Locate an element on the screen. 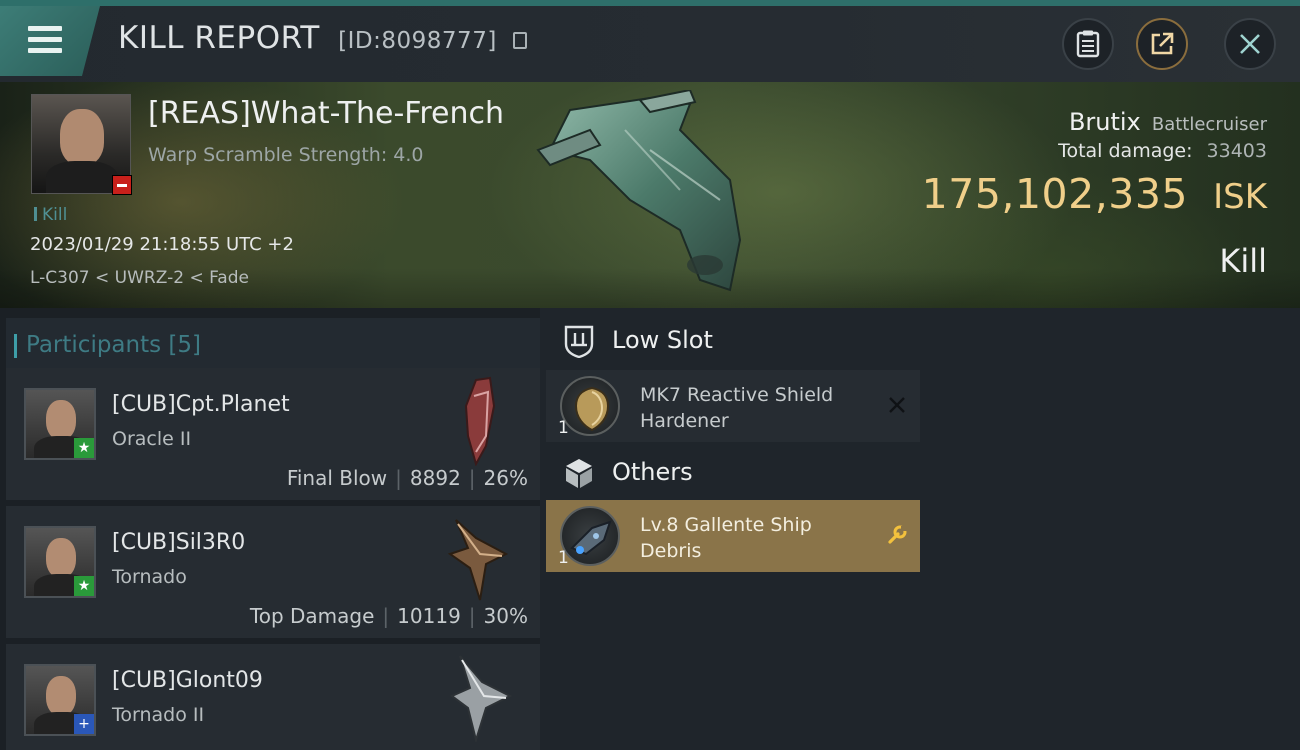 Image resolution: width=1300 pixels, height=750 pixels. victim-name: [REAS]What-The-French is located at coordinates (326, 113).